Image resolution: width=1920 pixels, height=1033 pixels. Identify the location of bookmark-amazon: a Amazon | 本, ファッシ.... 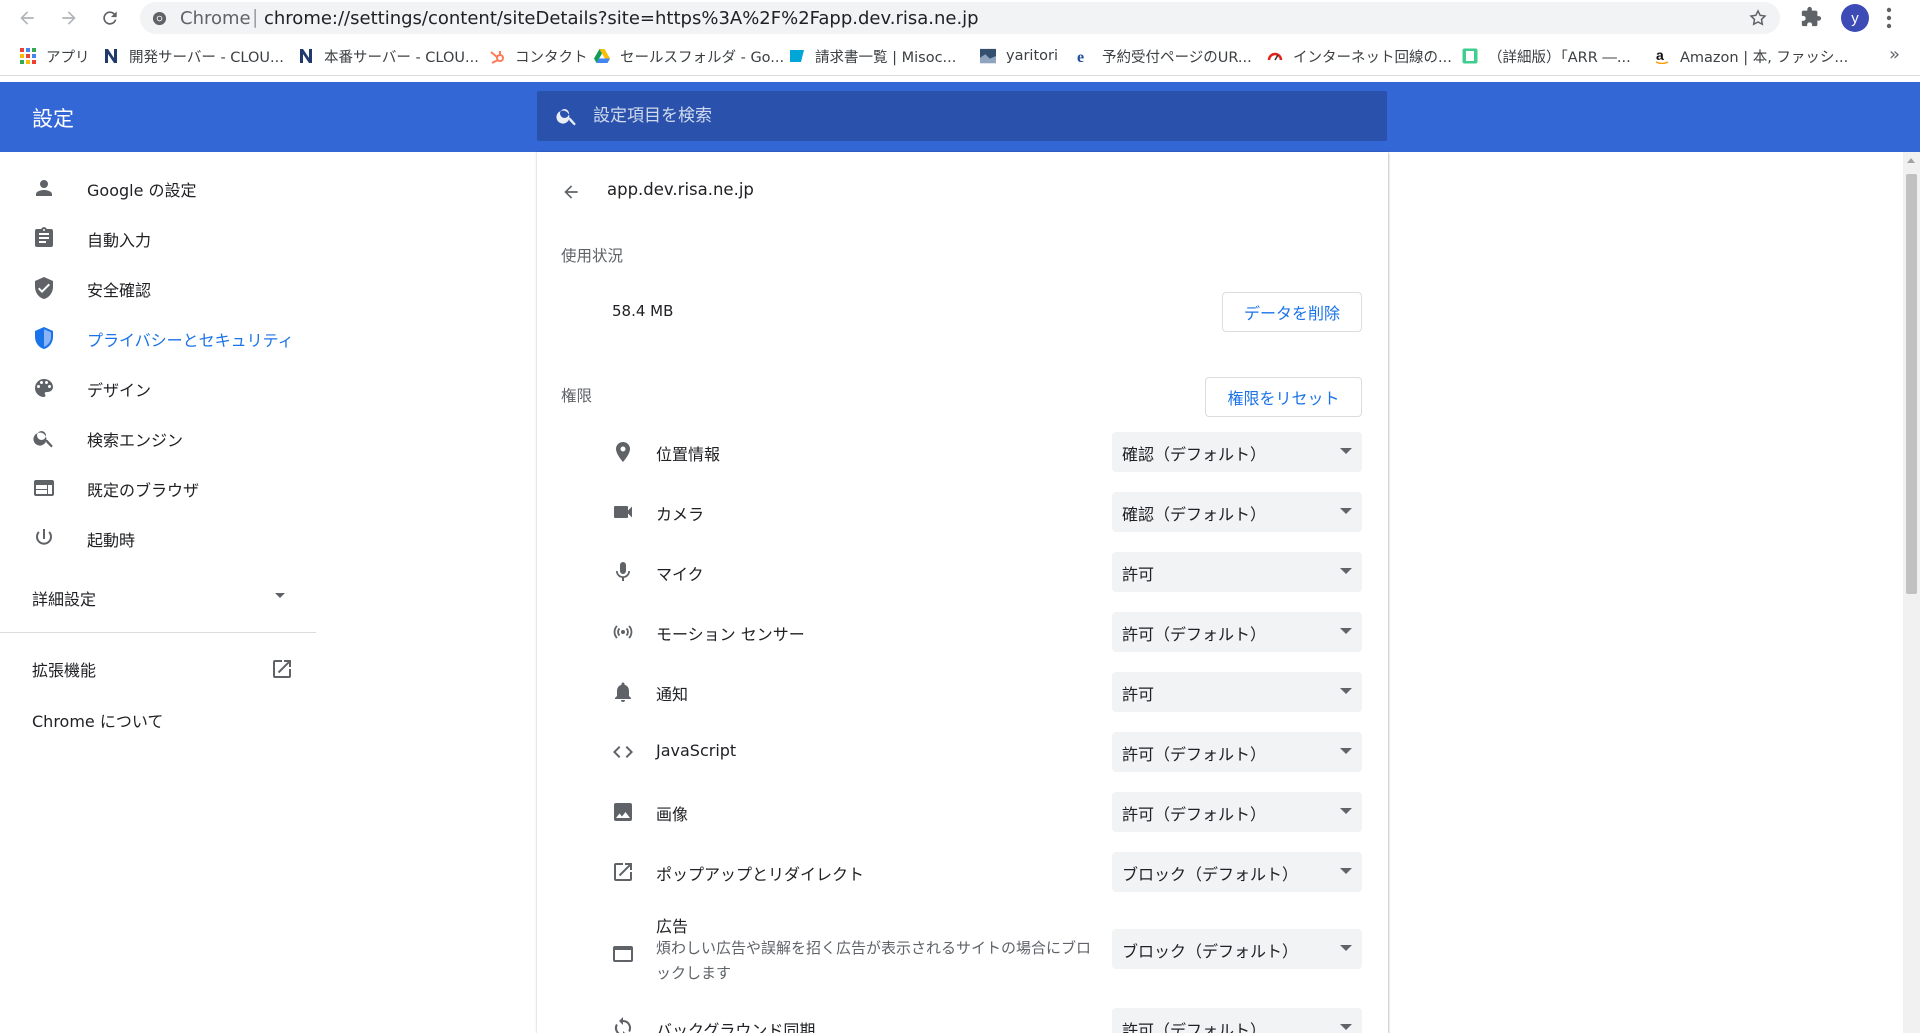
(1751, 56).